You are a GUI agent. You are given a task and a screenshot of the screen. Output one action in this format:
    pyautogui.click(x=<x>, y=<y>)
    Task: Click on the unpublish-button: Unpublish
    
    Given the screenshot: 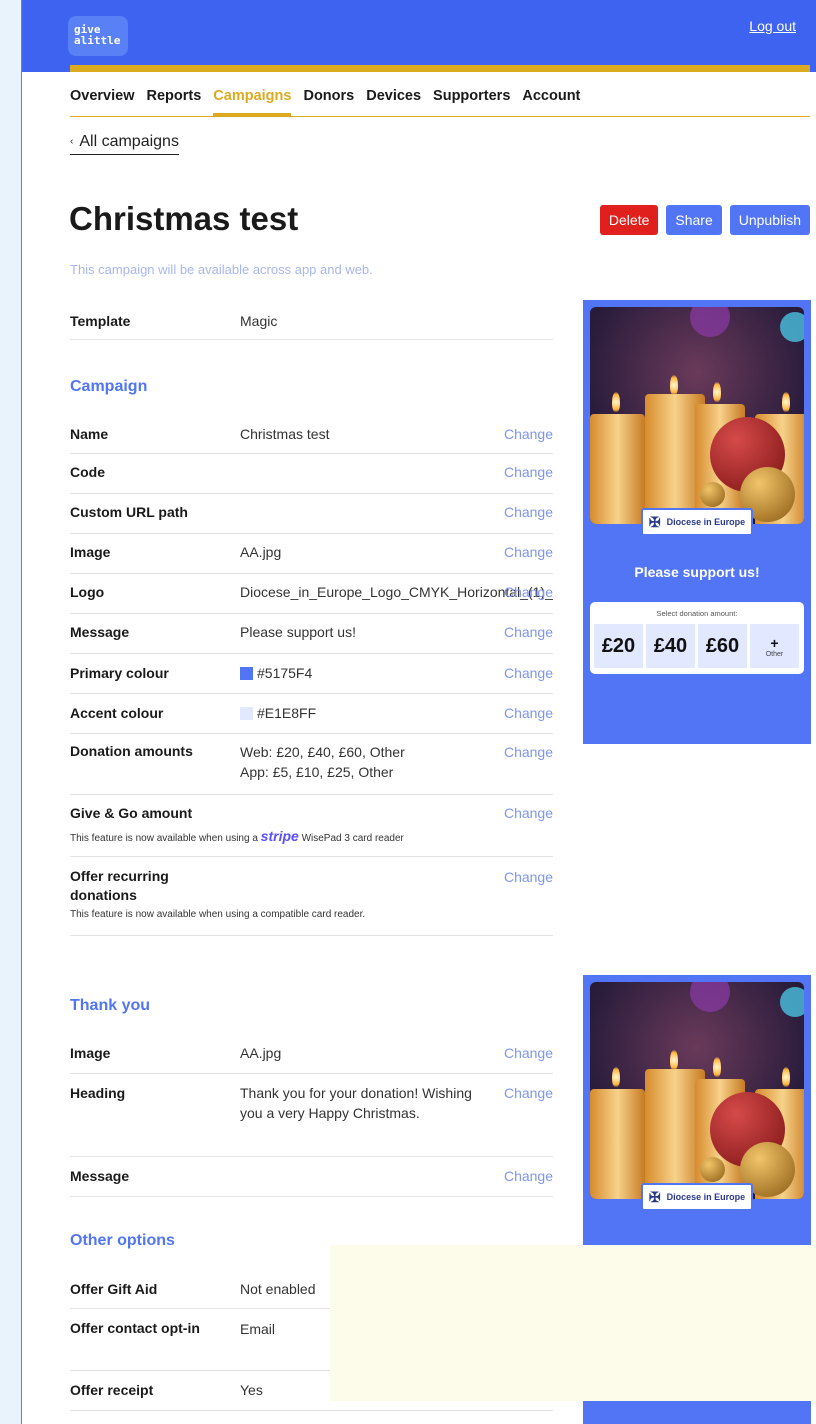 What is the action you would take?
    pyautogui.click(x=769, y=220)
    